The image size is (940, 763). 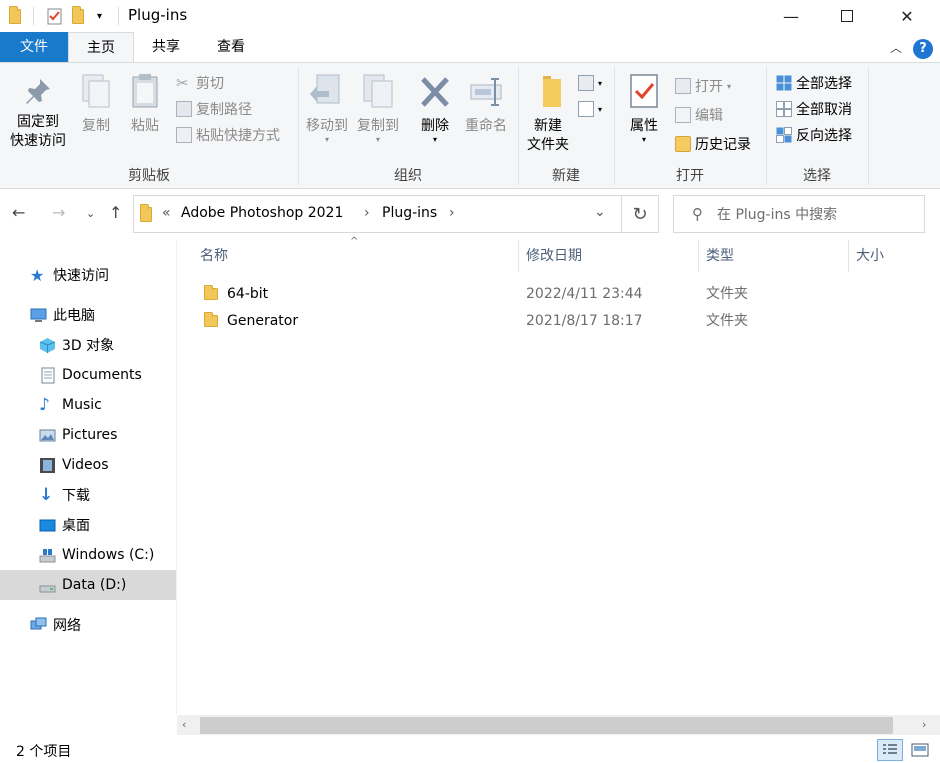 I want to click on scrollbar-thumb, so click(x=546, y=725).